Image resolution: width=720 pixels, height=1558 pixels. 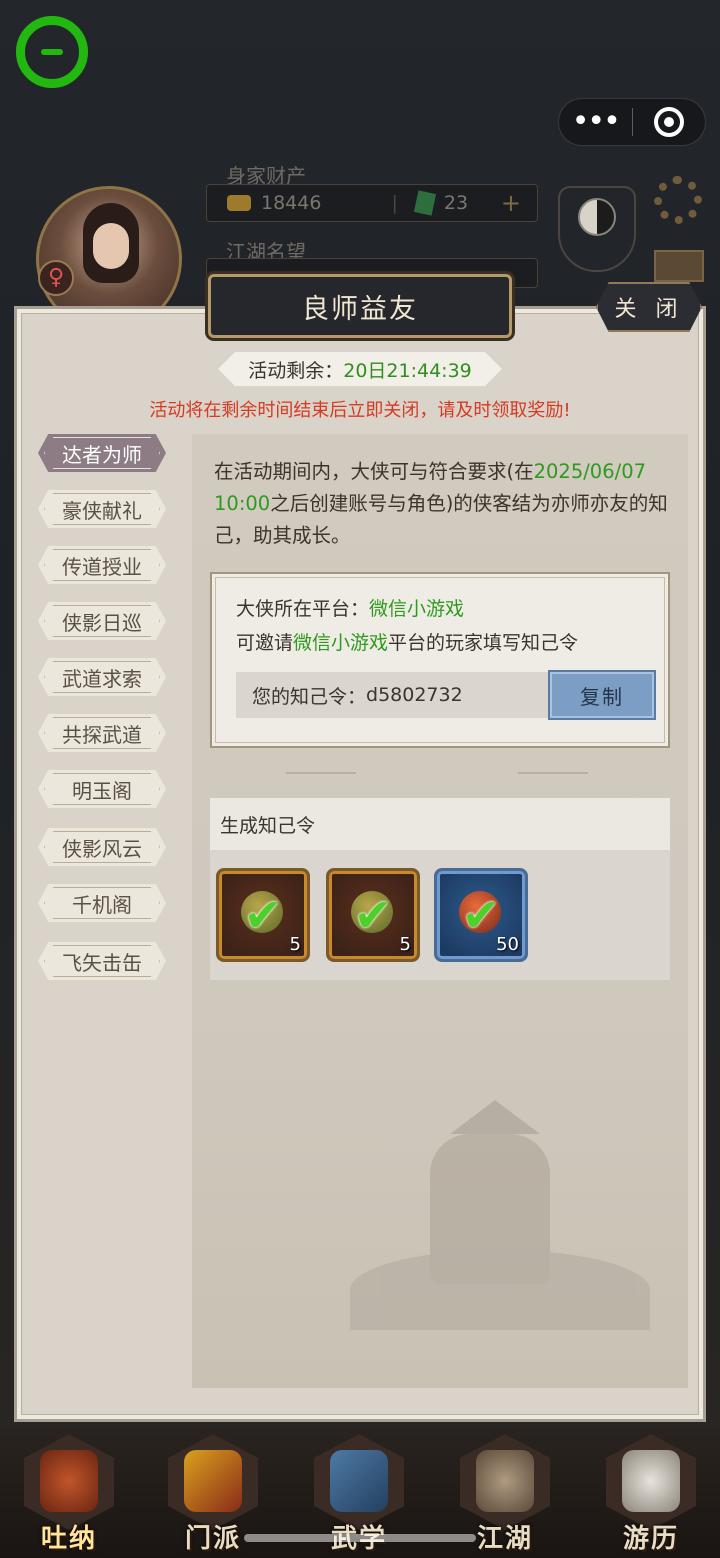 I want to click on tab-gongtan-wudao: 共探武道, so click(x=102, y=733).